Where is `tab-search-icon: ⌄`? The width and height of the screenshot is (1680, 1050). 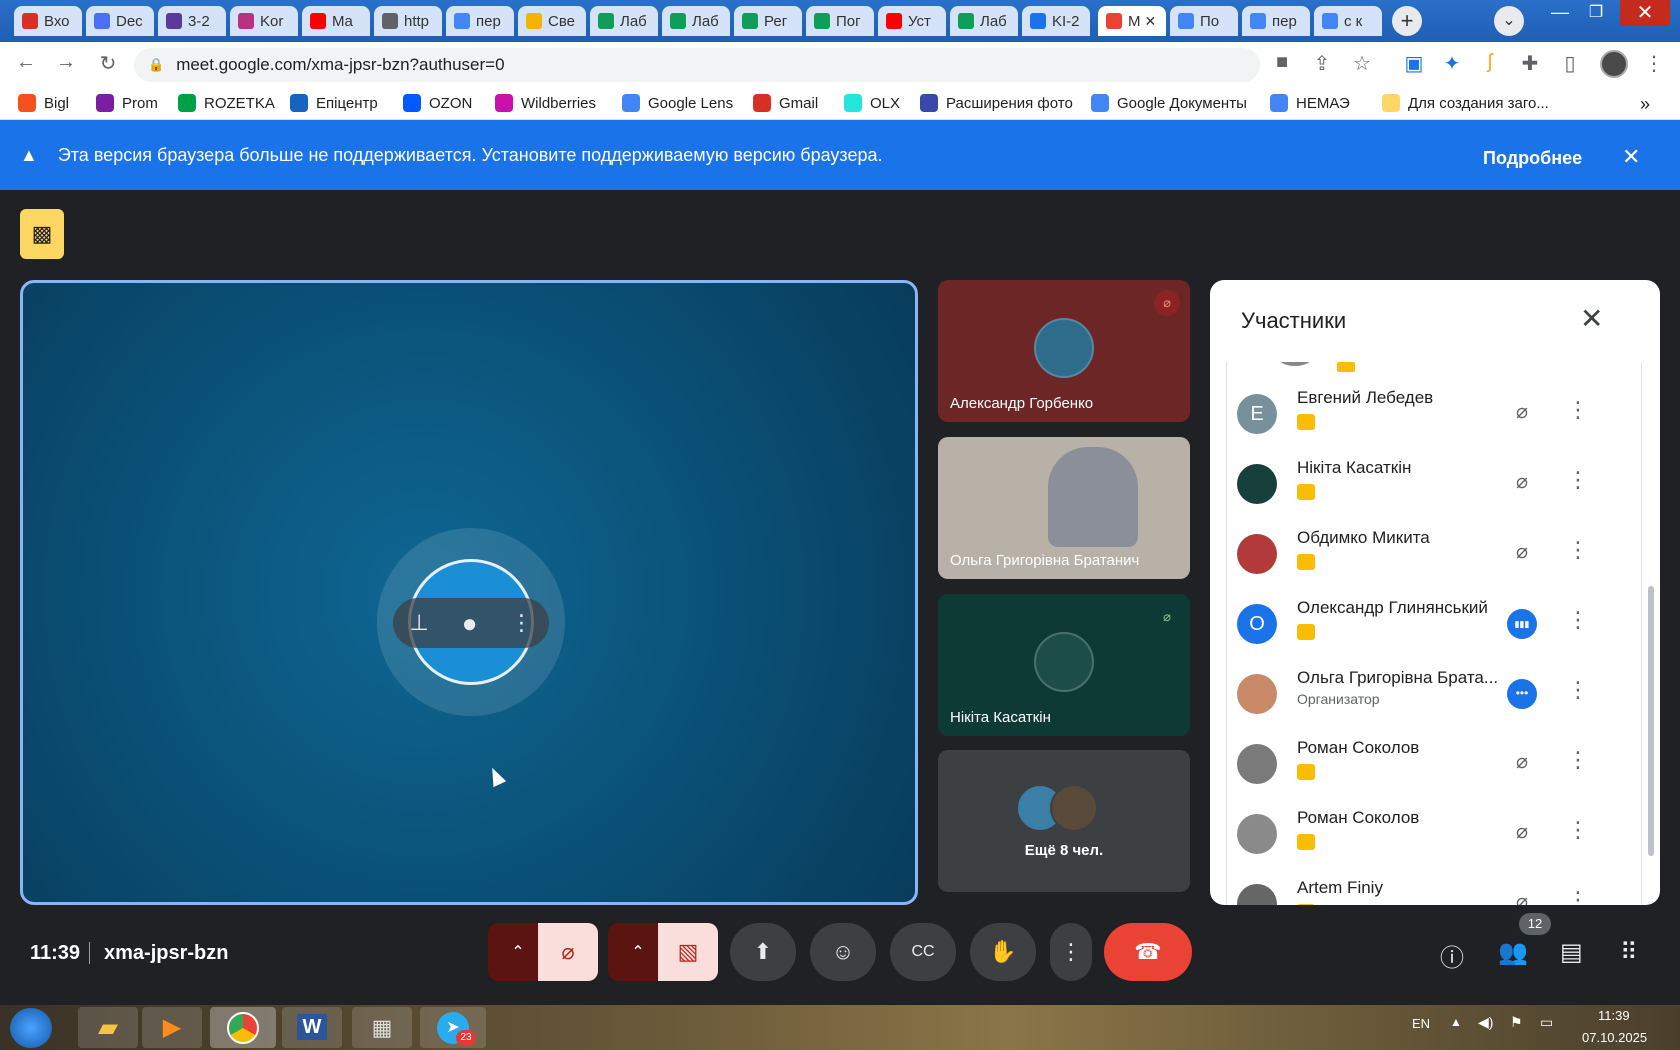
tab-search-icon: ⌄ is located at coordinates (1509, 21).